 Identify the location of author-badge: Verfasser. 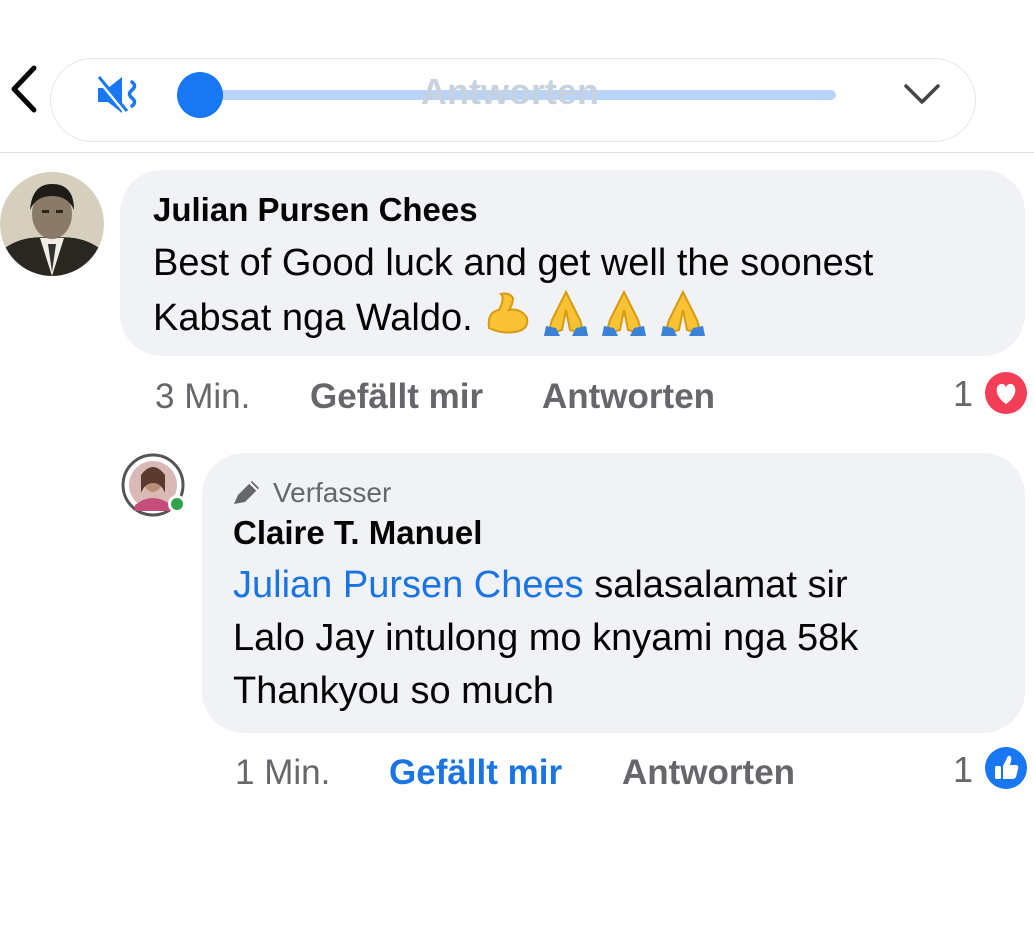
(332, 492).